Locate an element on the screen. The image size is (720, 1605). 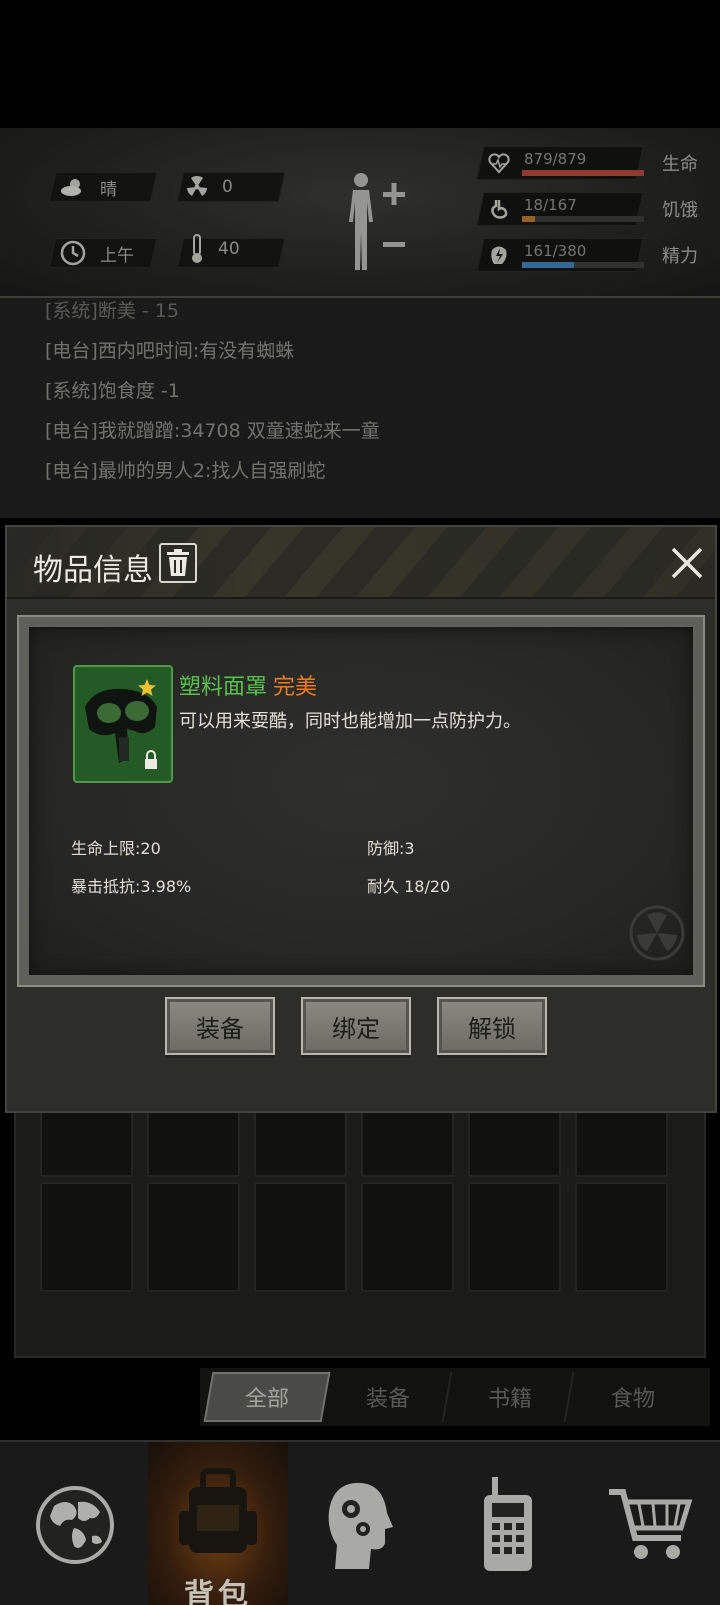
bind-button: 绑定 is located at coordinates (356, 1026).